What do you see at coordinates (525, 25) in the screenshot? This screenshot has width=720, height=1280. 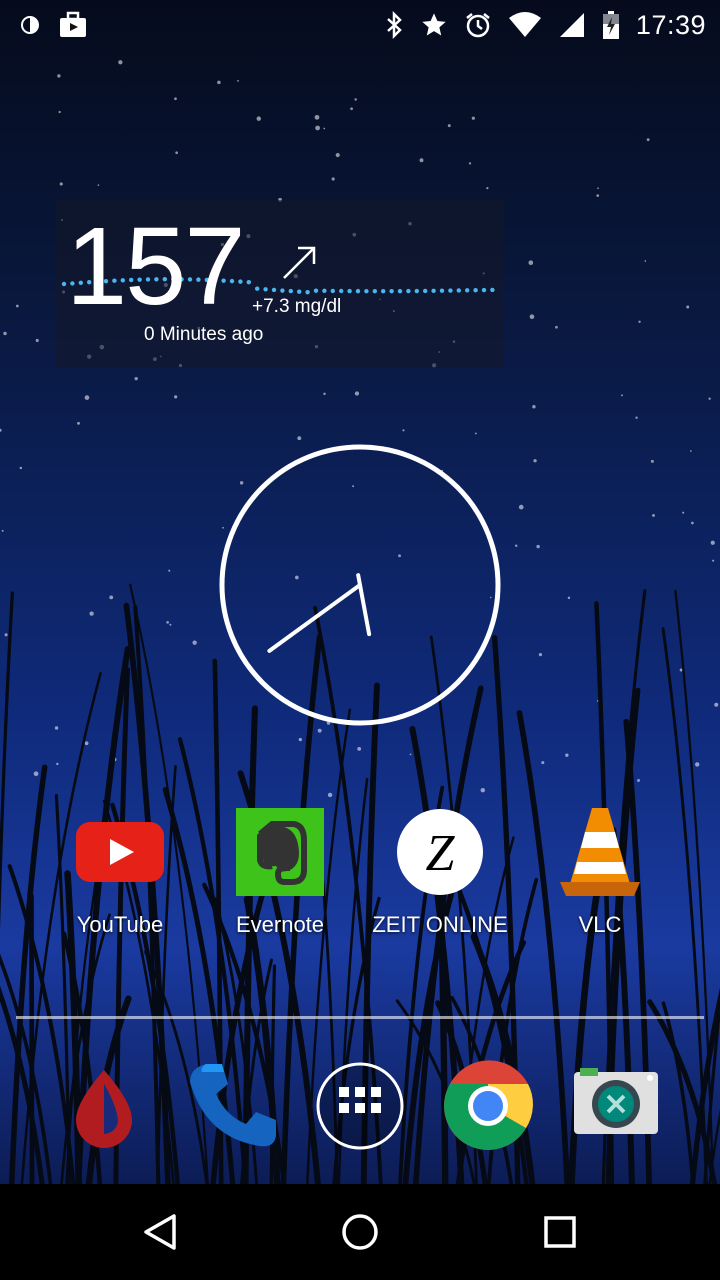 I see `wifi-icon` at bounding box center [525, 25].